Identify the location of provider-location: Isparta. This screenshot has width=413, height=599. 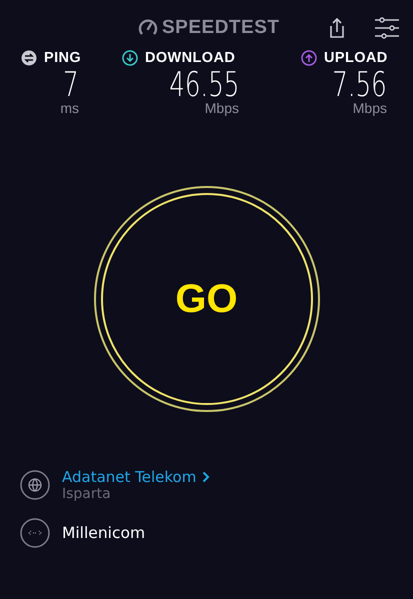
(87, 494).